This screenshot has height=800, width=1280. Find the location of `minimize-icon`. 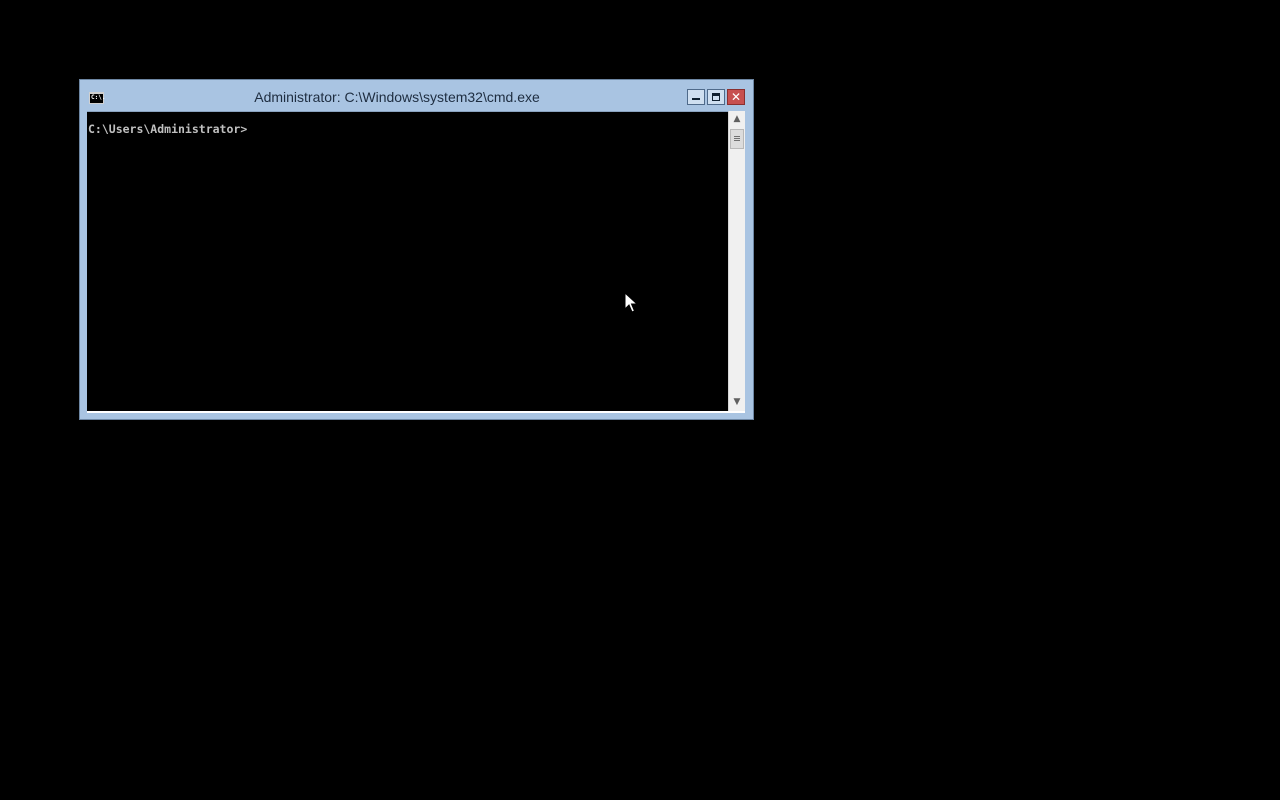

minimize-icon is located at coordinates (696, 99).